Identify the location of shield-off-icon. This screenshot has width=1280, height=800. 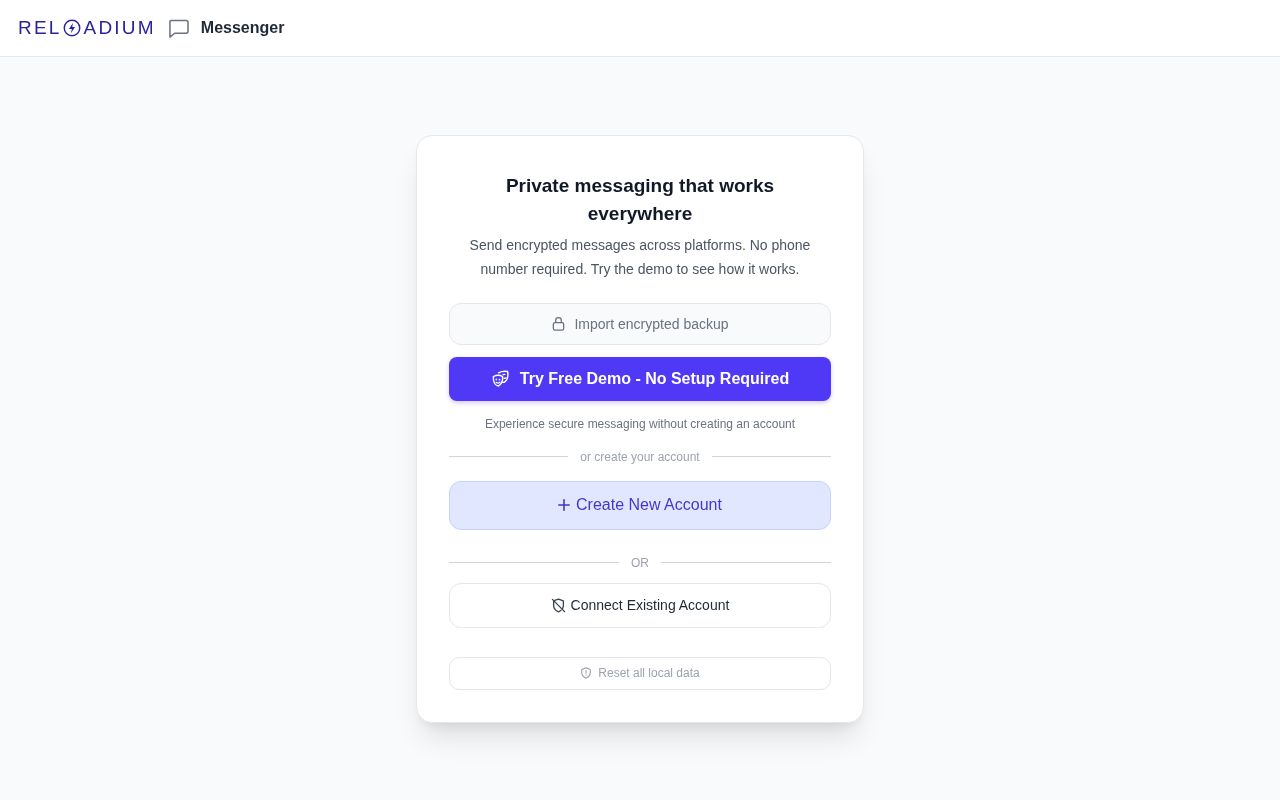
(558, 605).